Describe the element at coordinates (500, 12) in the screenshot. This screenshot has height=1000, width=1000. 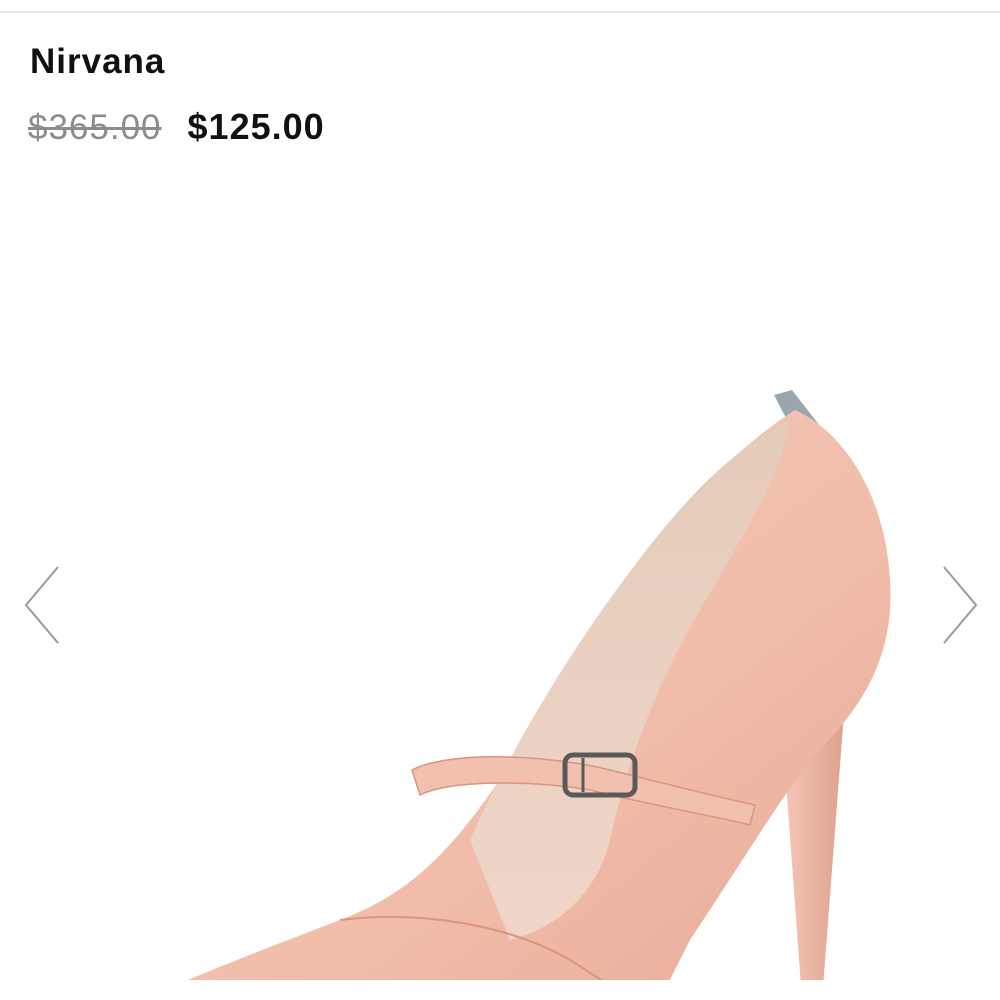
I see `divider` at that location.